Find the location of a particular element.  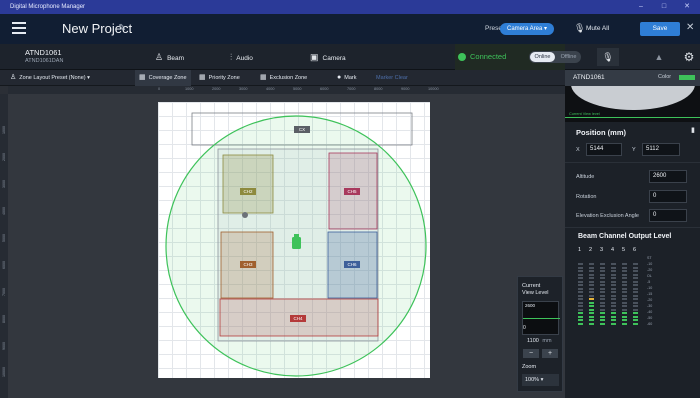

close-project-icon: ✕ is located at coordinates (690, 27).